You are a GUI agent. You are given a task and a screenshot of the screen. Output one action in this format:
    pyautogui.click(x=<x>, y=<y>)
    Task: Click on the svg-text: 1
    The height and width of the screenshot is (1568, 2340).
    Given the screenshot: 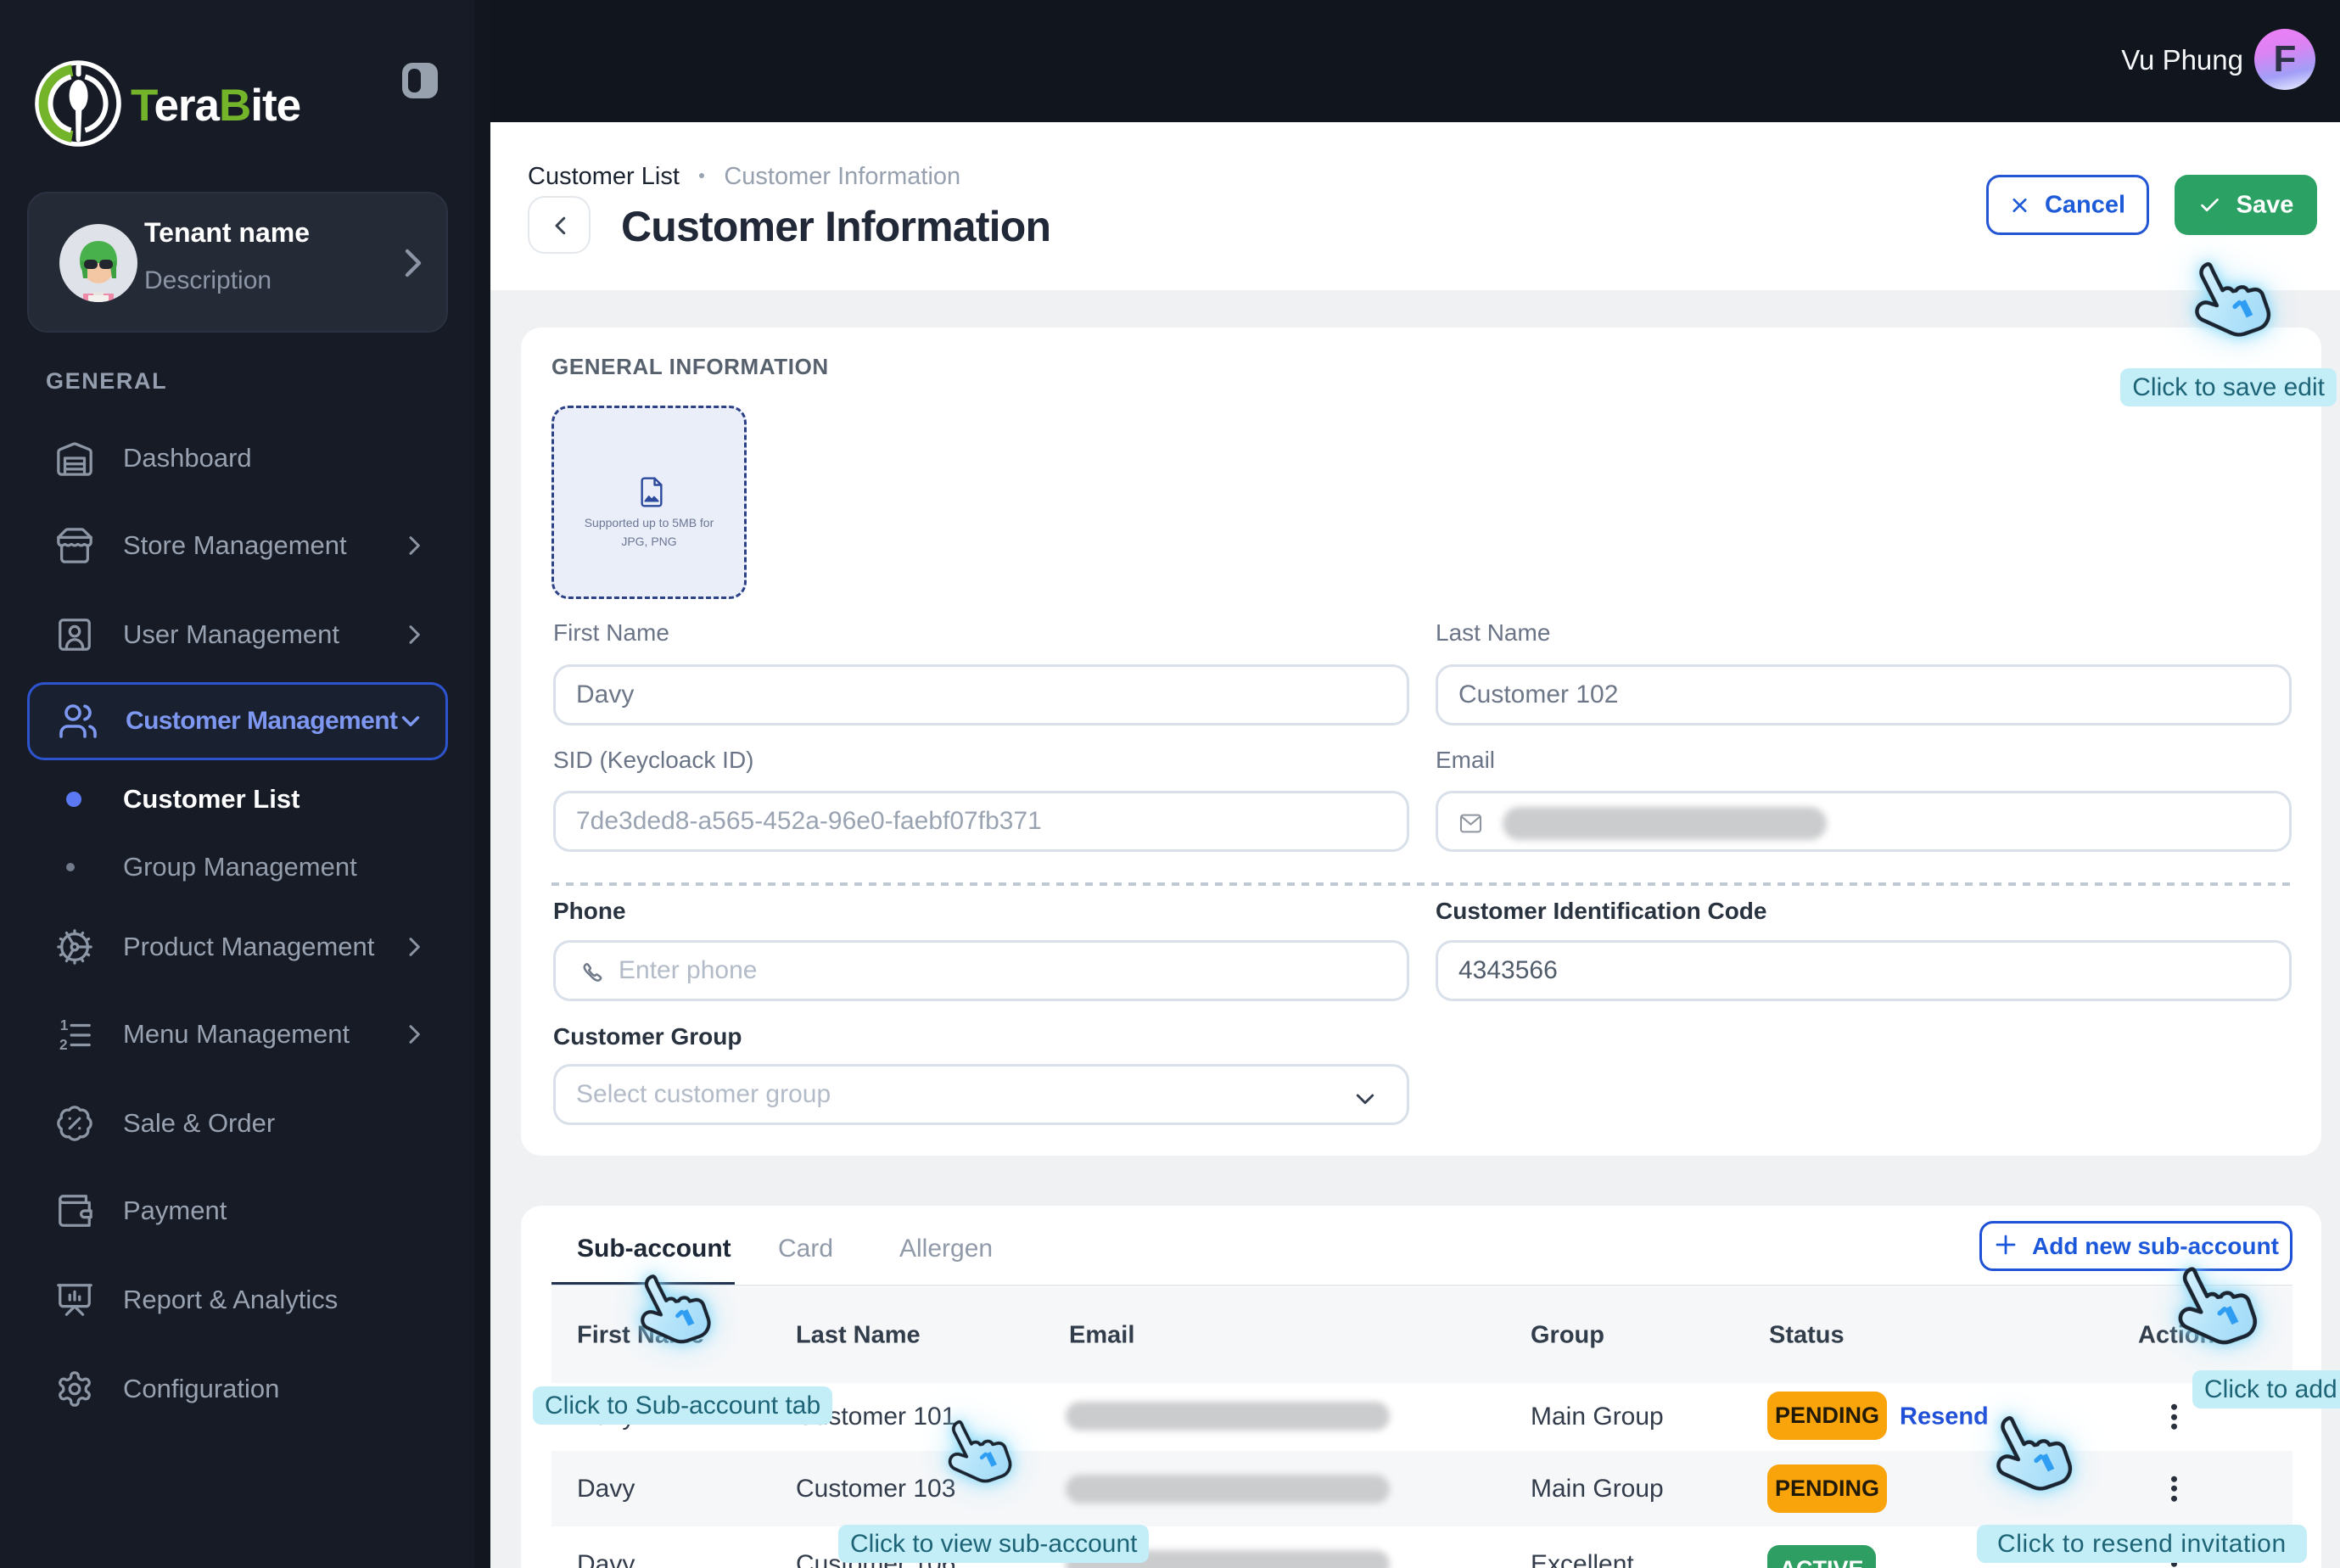 What is the action you would take?
    pyautogui.click(x=64, y=1024)
    